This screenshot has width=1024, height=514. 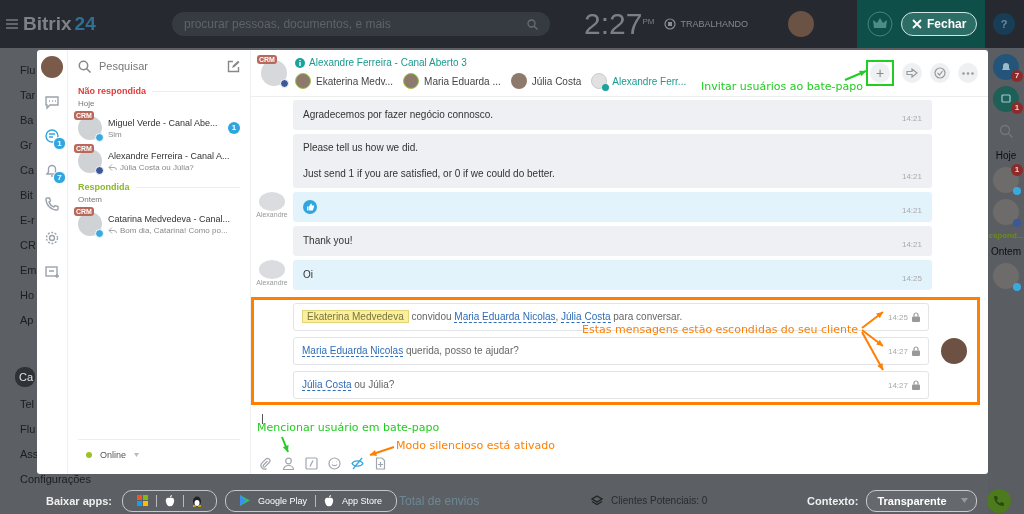 I want to click on desktop-apps-links, so click(x=170, y=500).